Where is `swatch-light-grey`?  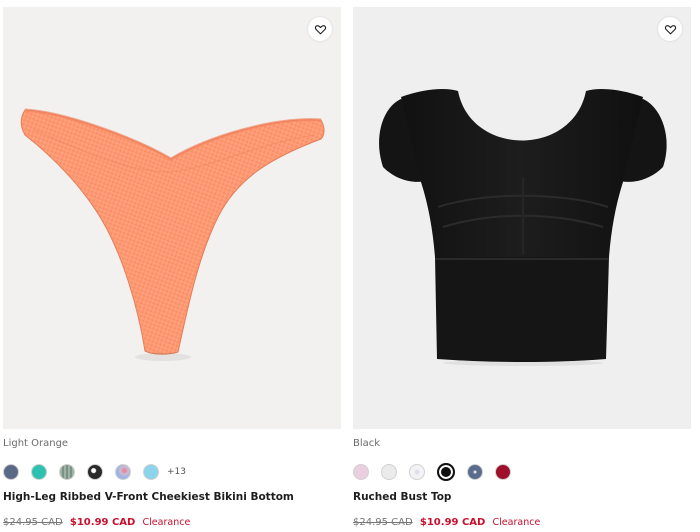
swatch-light-grey is located at coordinates (389, 472).